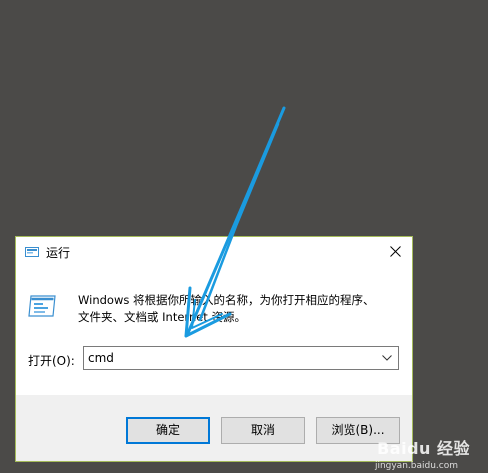 The height and width of the screenshot is (473, 488). Describe the element at coordinates (423, 448) in the screenshot. I see `baidu-watermark: Baidu 经验` at that location.